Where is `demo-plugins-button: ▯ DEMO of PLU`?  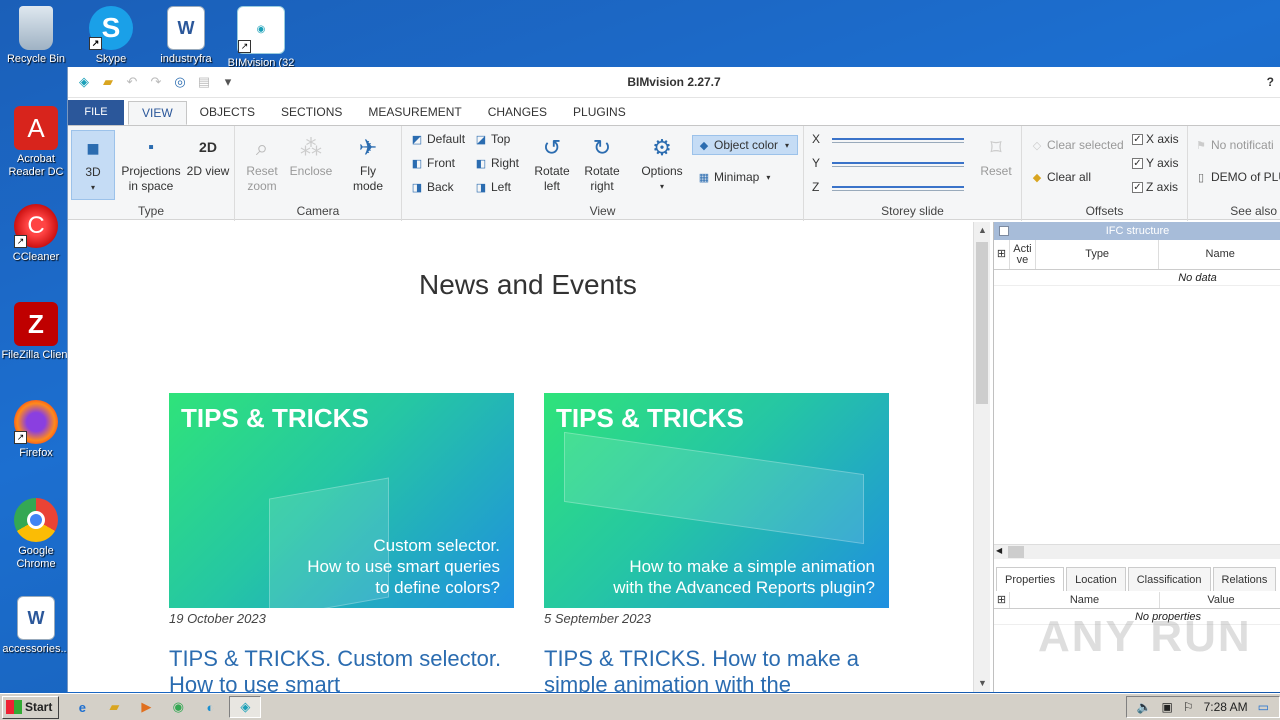
demo-plugins-button: ▯ DEMO of PLU is located at coordinates (1237, 177).